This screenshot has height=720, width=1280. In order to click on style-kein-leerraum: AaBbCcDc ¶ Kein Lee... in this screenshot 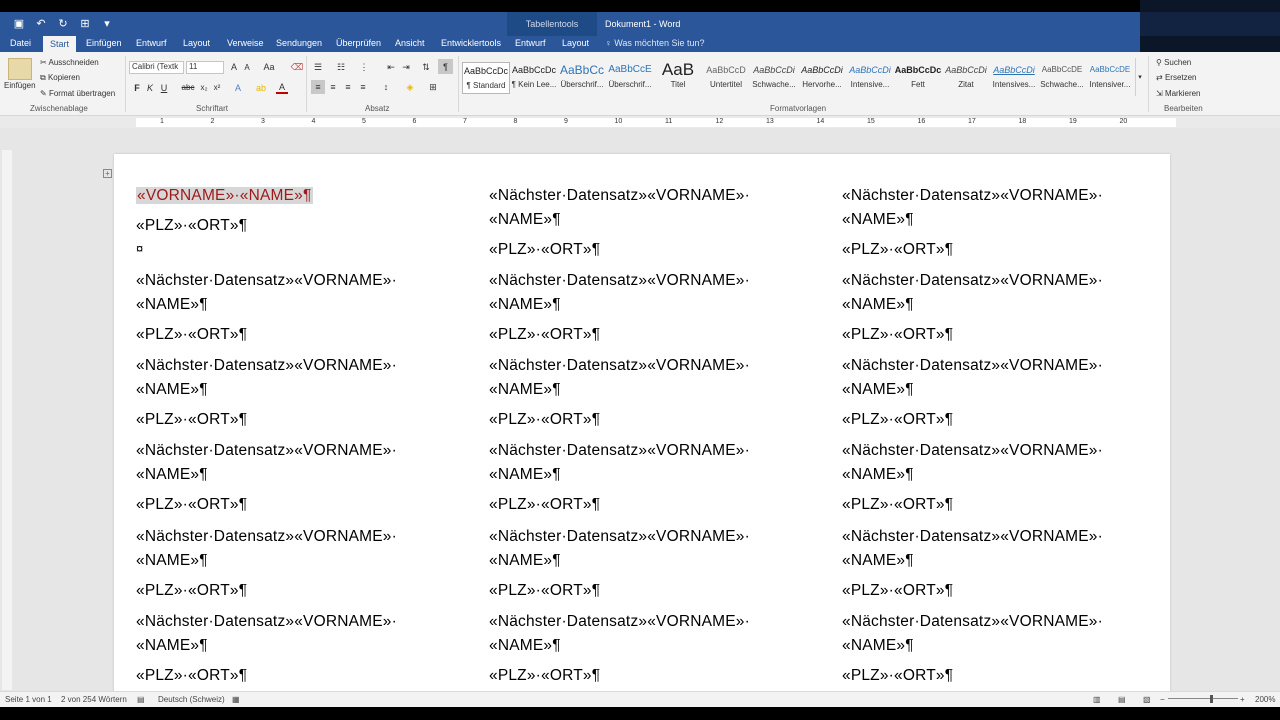, I will do `click(534, 78)`.